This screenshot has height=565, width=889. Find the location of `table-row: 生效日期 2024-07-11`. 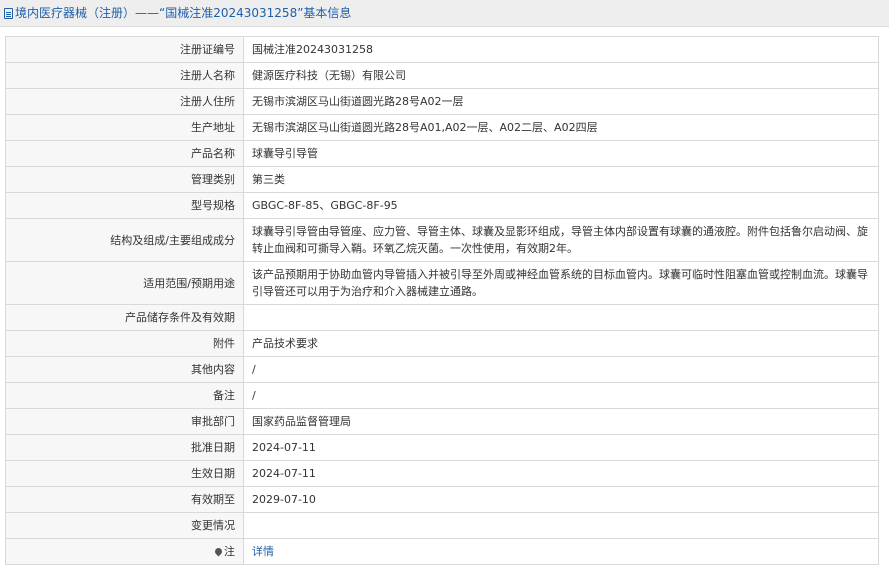

table-row: 生效日期 2024-07-11 is located at coordinates (442, 473).